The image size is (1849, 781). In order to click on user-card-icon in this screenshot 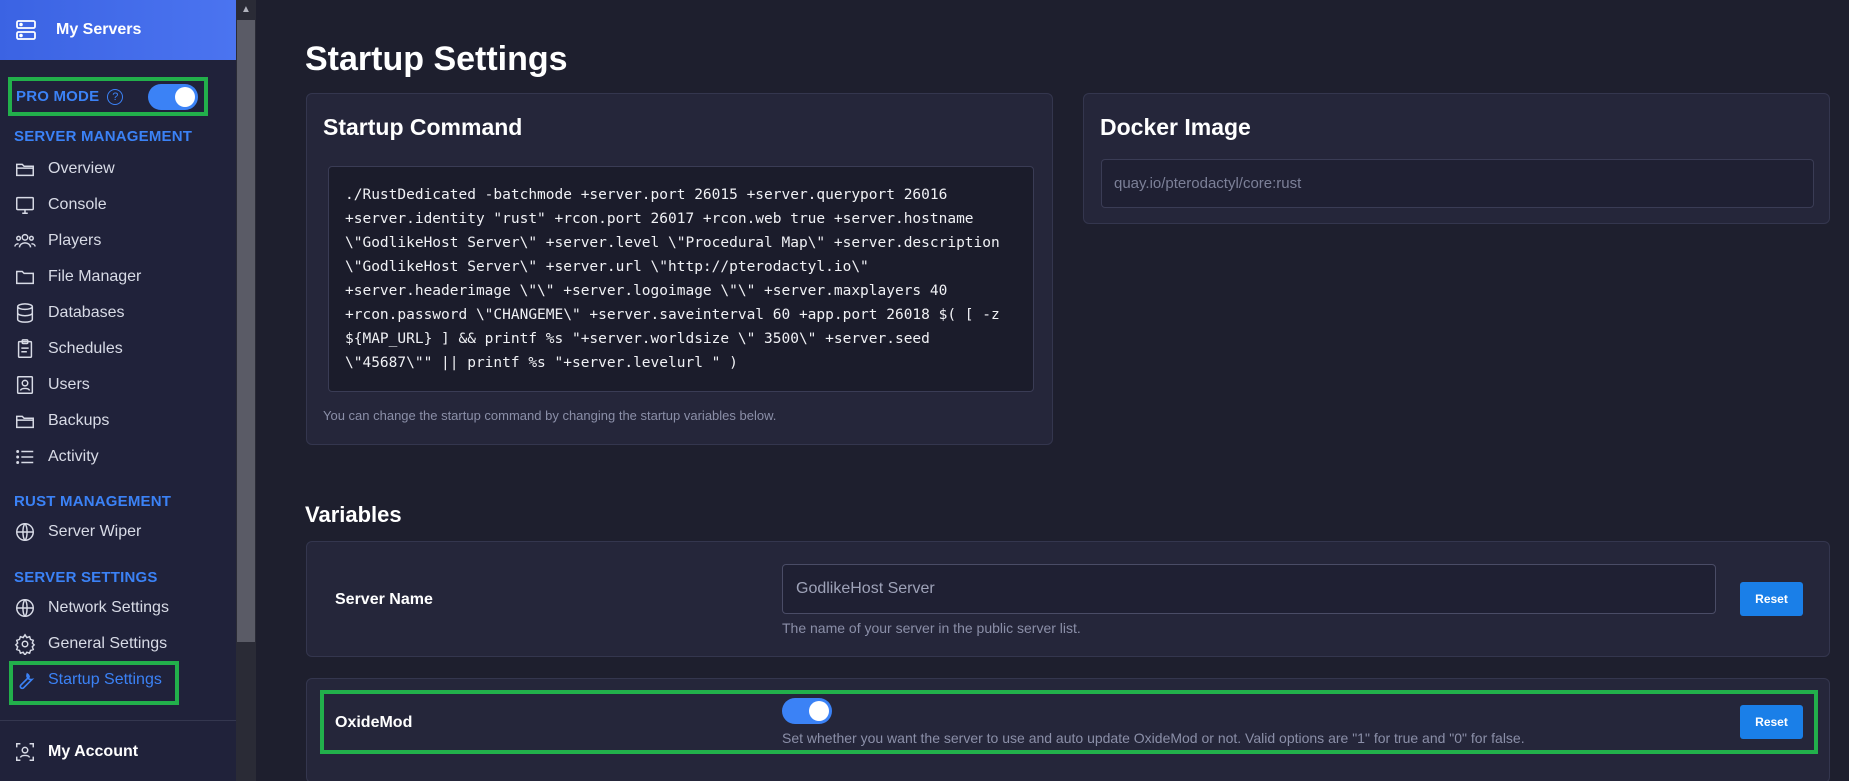, I will do `click(25, 385)`.